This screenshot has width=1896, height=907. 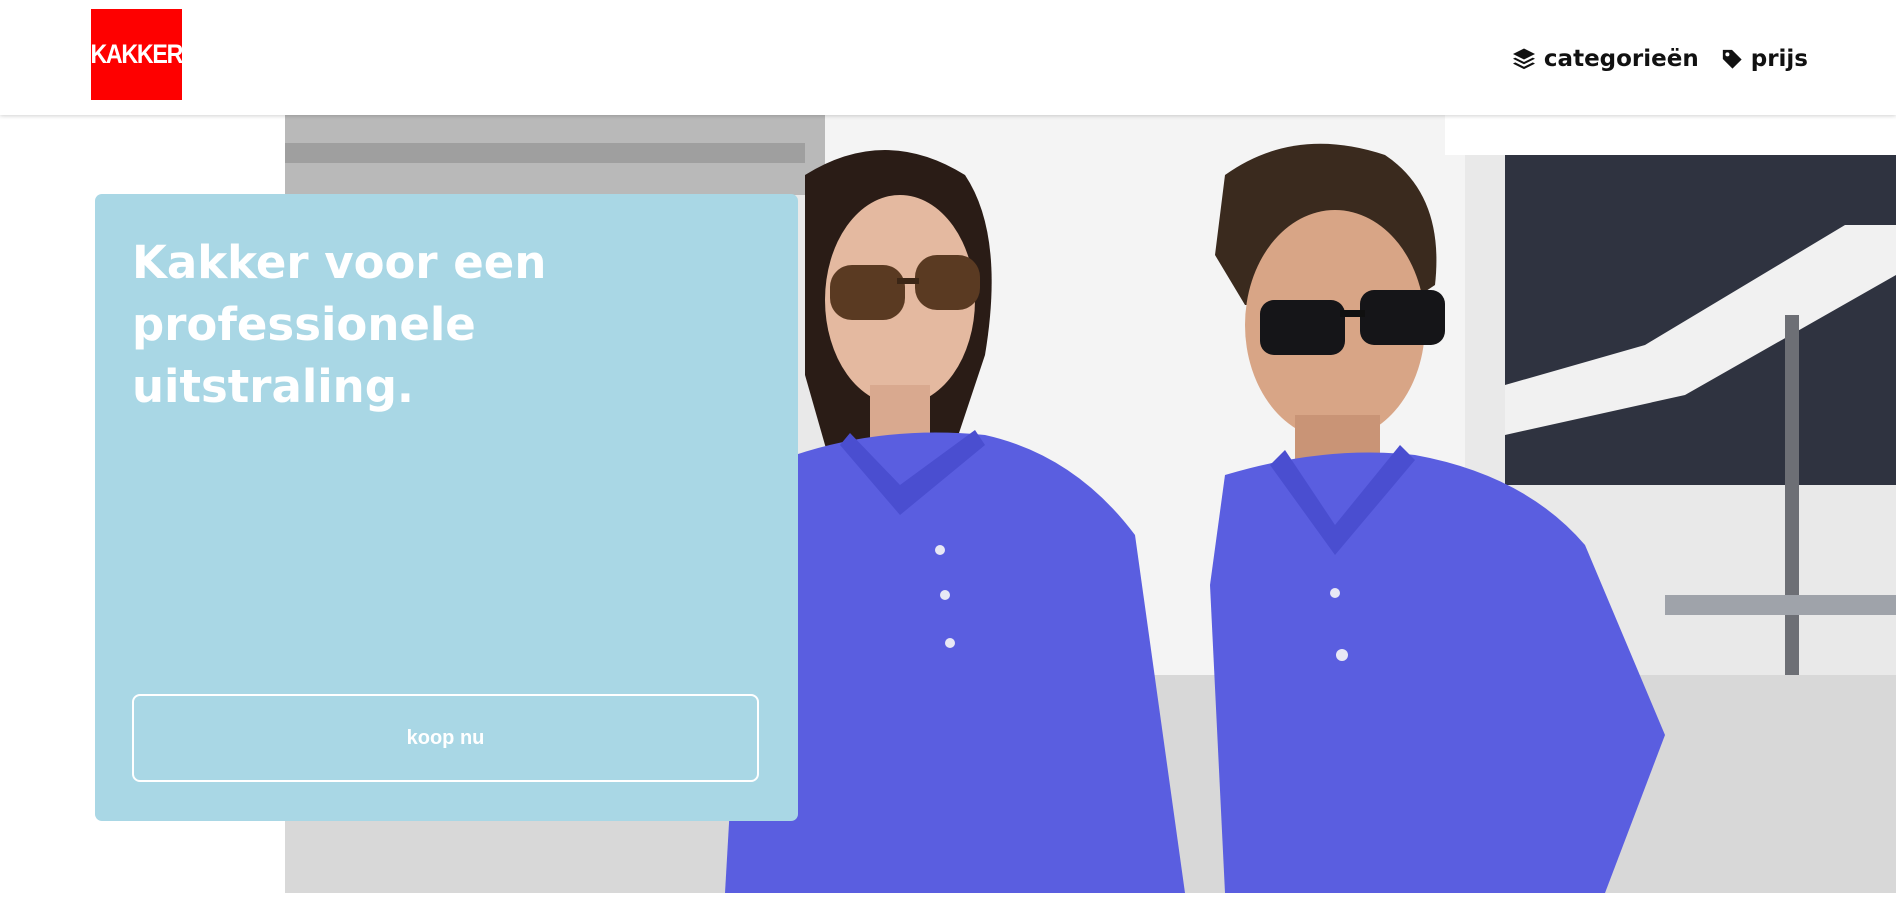 What do you see at coordinates (1524, 59) in the screenshot?
I see `layers-icon` at bounding box center [1524, 59].